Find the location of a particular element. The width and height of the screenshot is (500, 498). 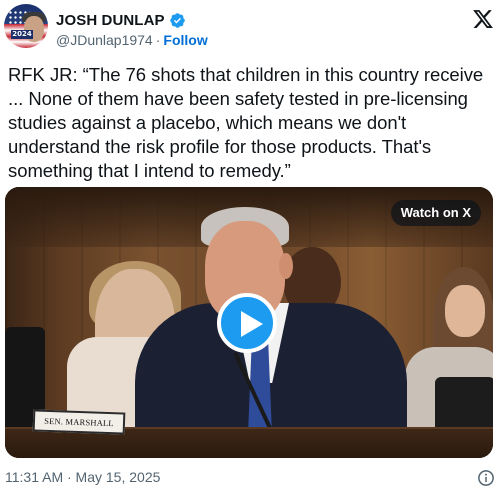

follow-button: Follow is located at coordinates (185, 40).